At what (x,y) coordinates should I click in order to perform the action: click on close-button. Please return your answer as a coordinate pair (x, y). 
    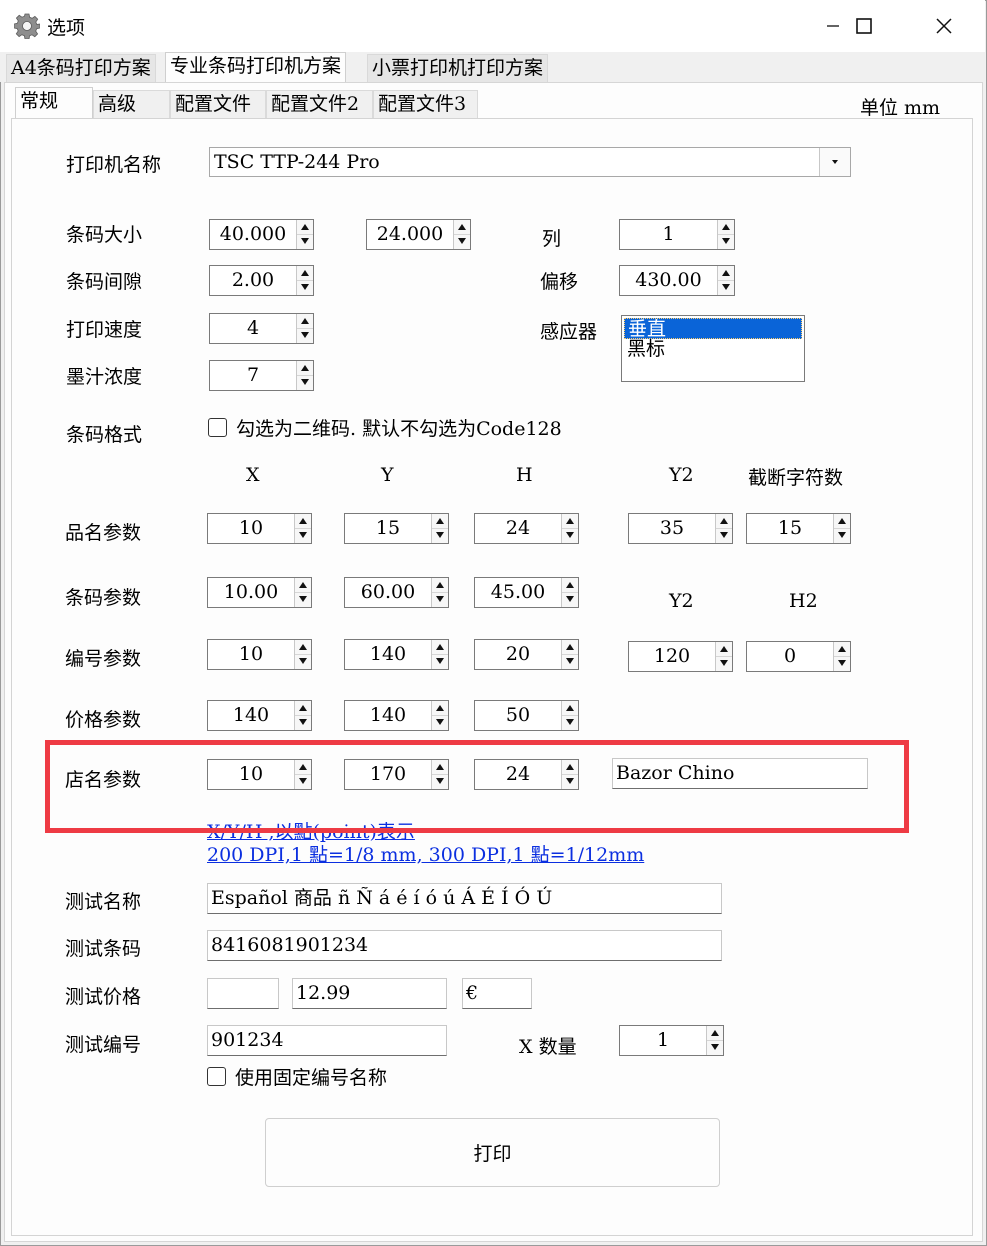
    Looking at the image, I should click on (944, 26).